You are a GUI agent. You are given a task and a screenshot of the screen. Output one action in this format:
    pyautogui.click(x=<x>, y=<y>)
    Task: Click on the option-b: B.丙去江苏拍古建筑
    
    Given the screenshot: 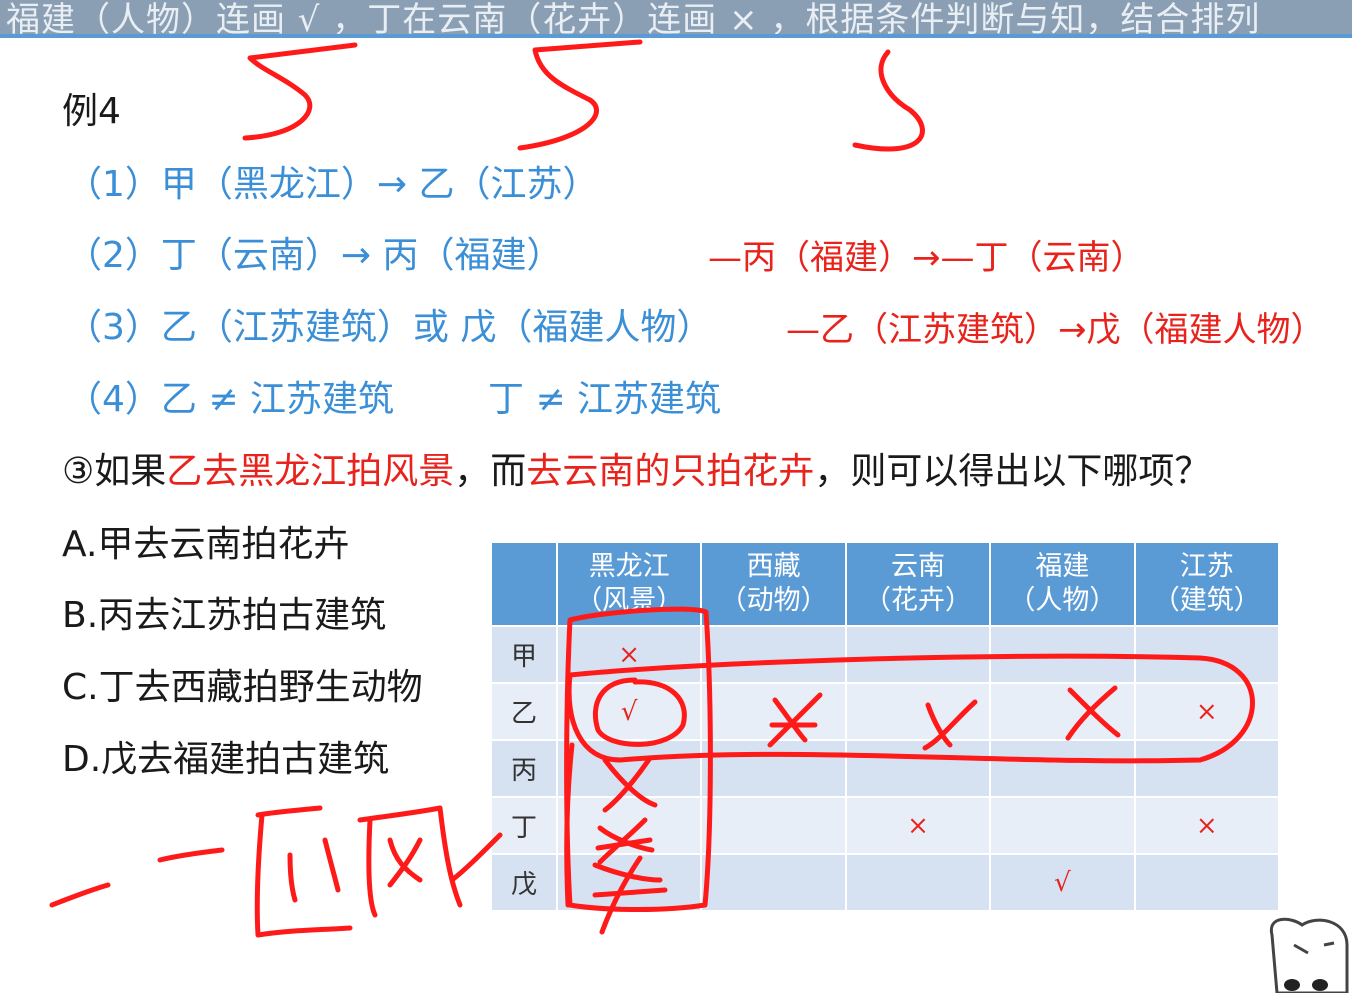 What is the action you would take?
    pyautogui.click(x=224, y=612)
    